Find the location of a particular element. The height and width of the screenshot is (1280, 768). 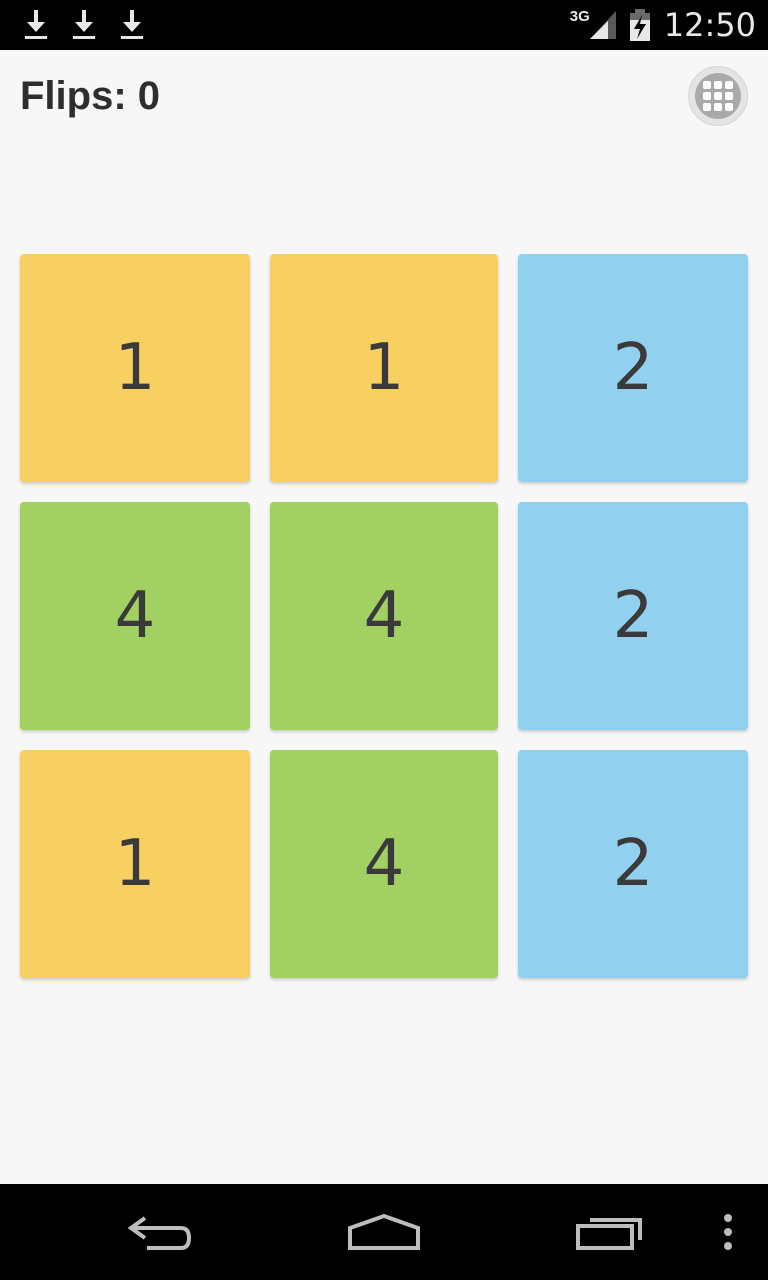

recents-icon is located at coordinates (609, 1234).